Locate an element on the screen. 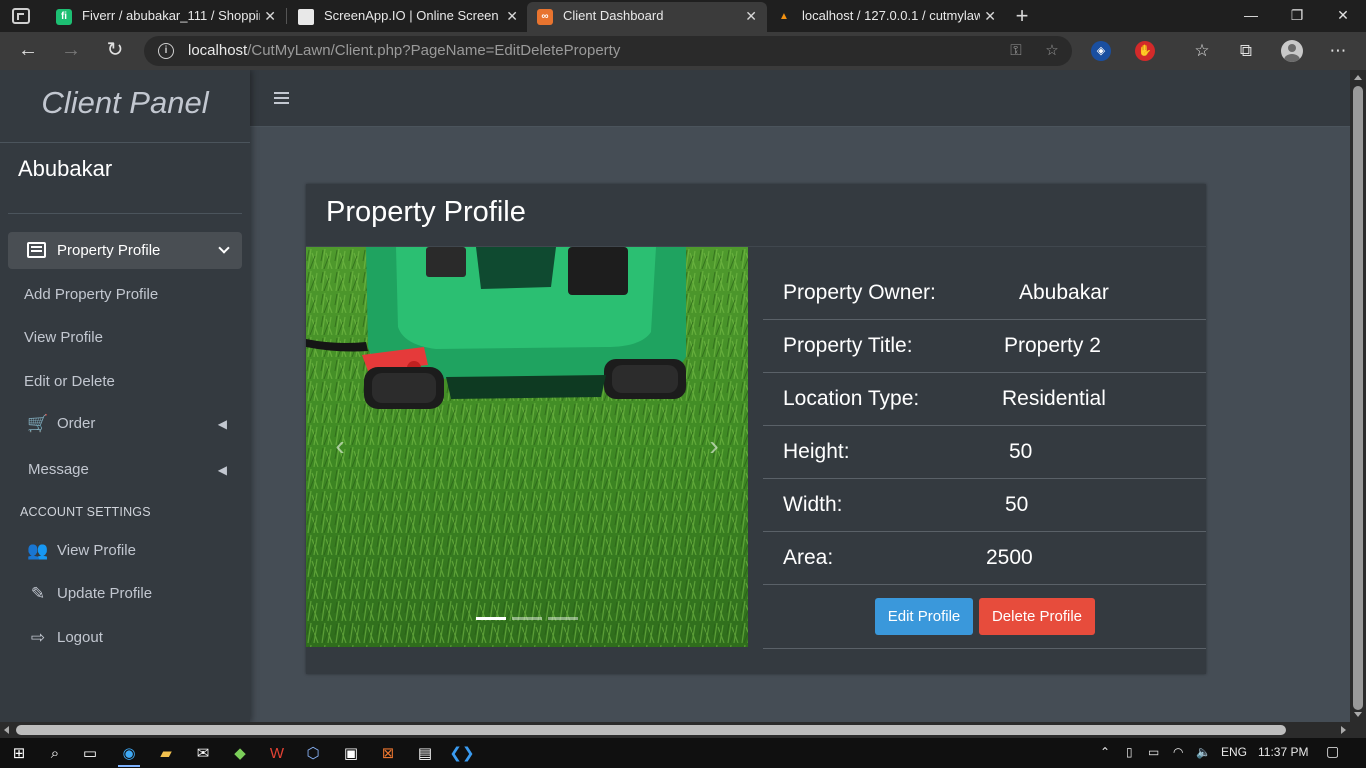  favorites-icon: ☆ is located at coordinates (1202, 51).